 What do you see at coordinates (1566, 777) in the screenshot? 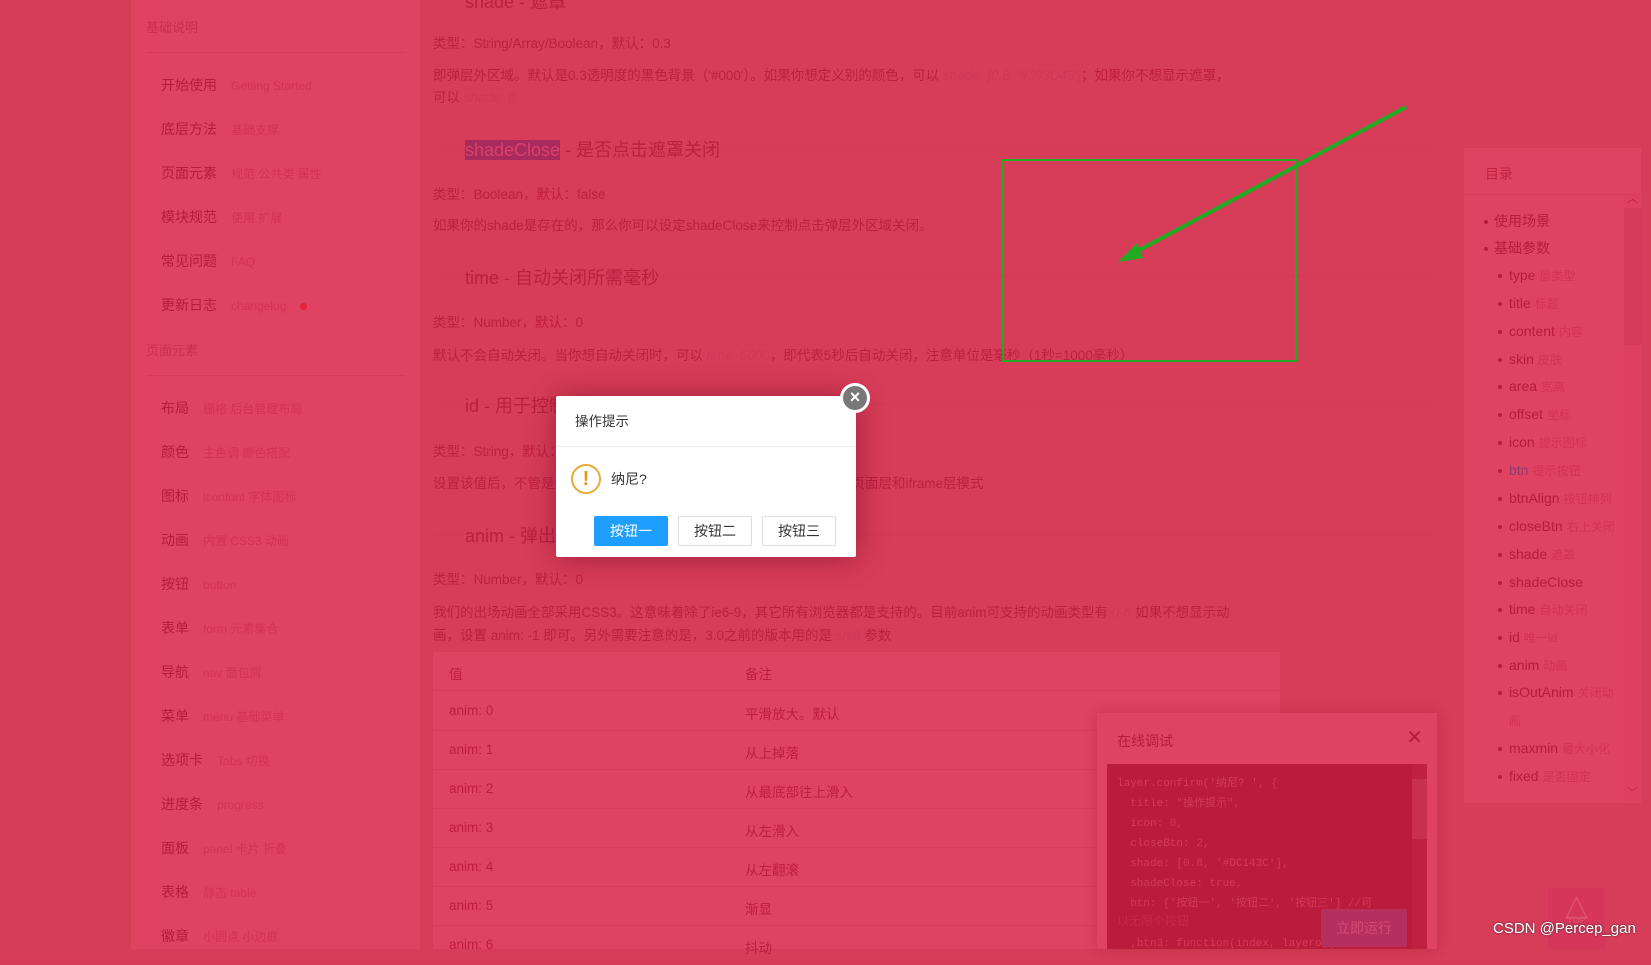
I see `toc-item-sub: 是否固定` at bounding box center [1566, 777].